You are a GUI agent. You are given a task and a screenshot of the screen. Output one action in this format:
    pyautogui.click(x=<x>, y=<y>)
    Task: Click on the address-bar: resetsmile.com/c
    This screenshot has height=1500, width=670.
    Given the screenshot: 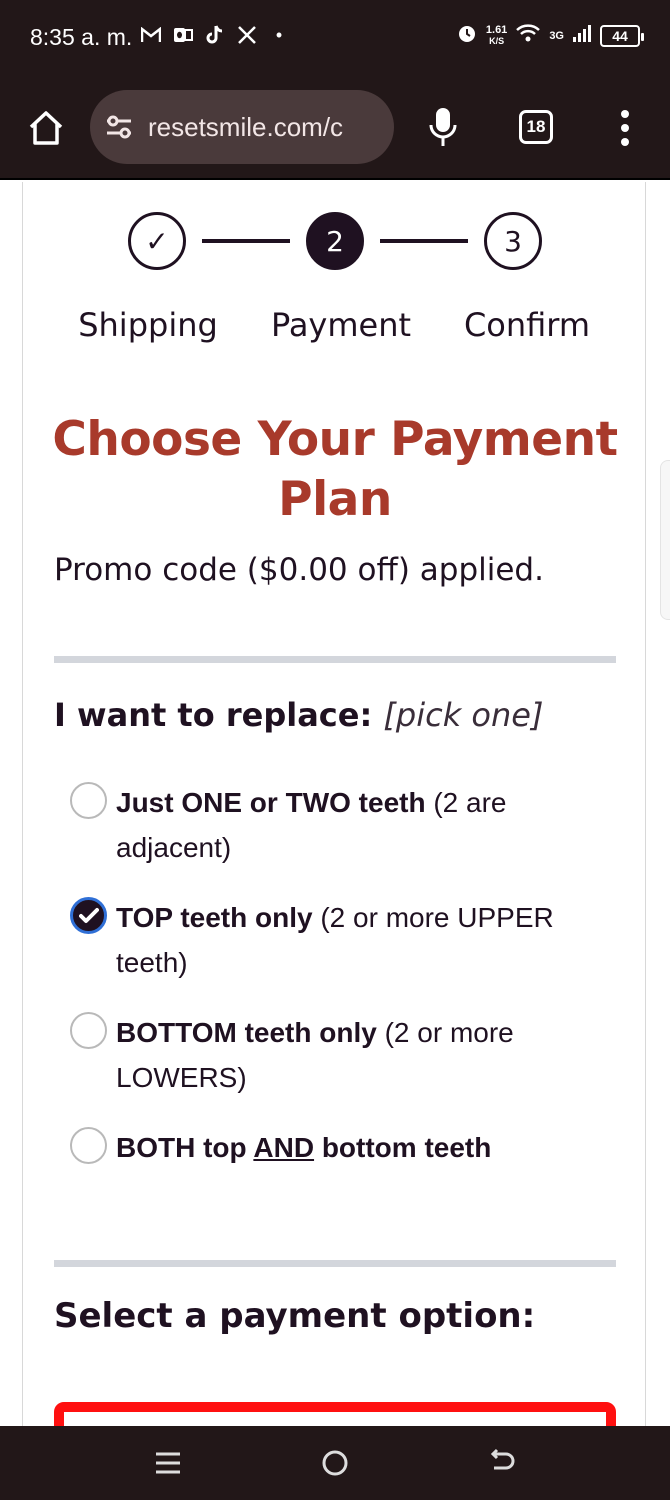 What is the action you would take?
    pyautogui.click(x=242, y=127)
    